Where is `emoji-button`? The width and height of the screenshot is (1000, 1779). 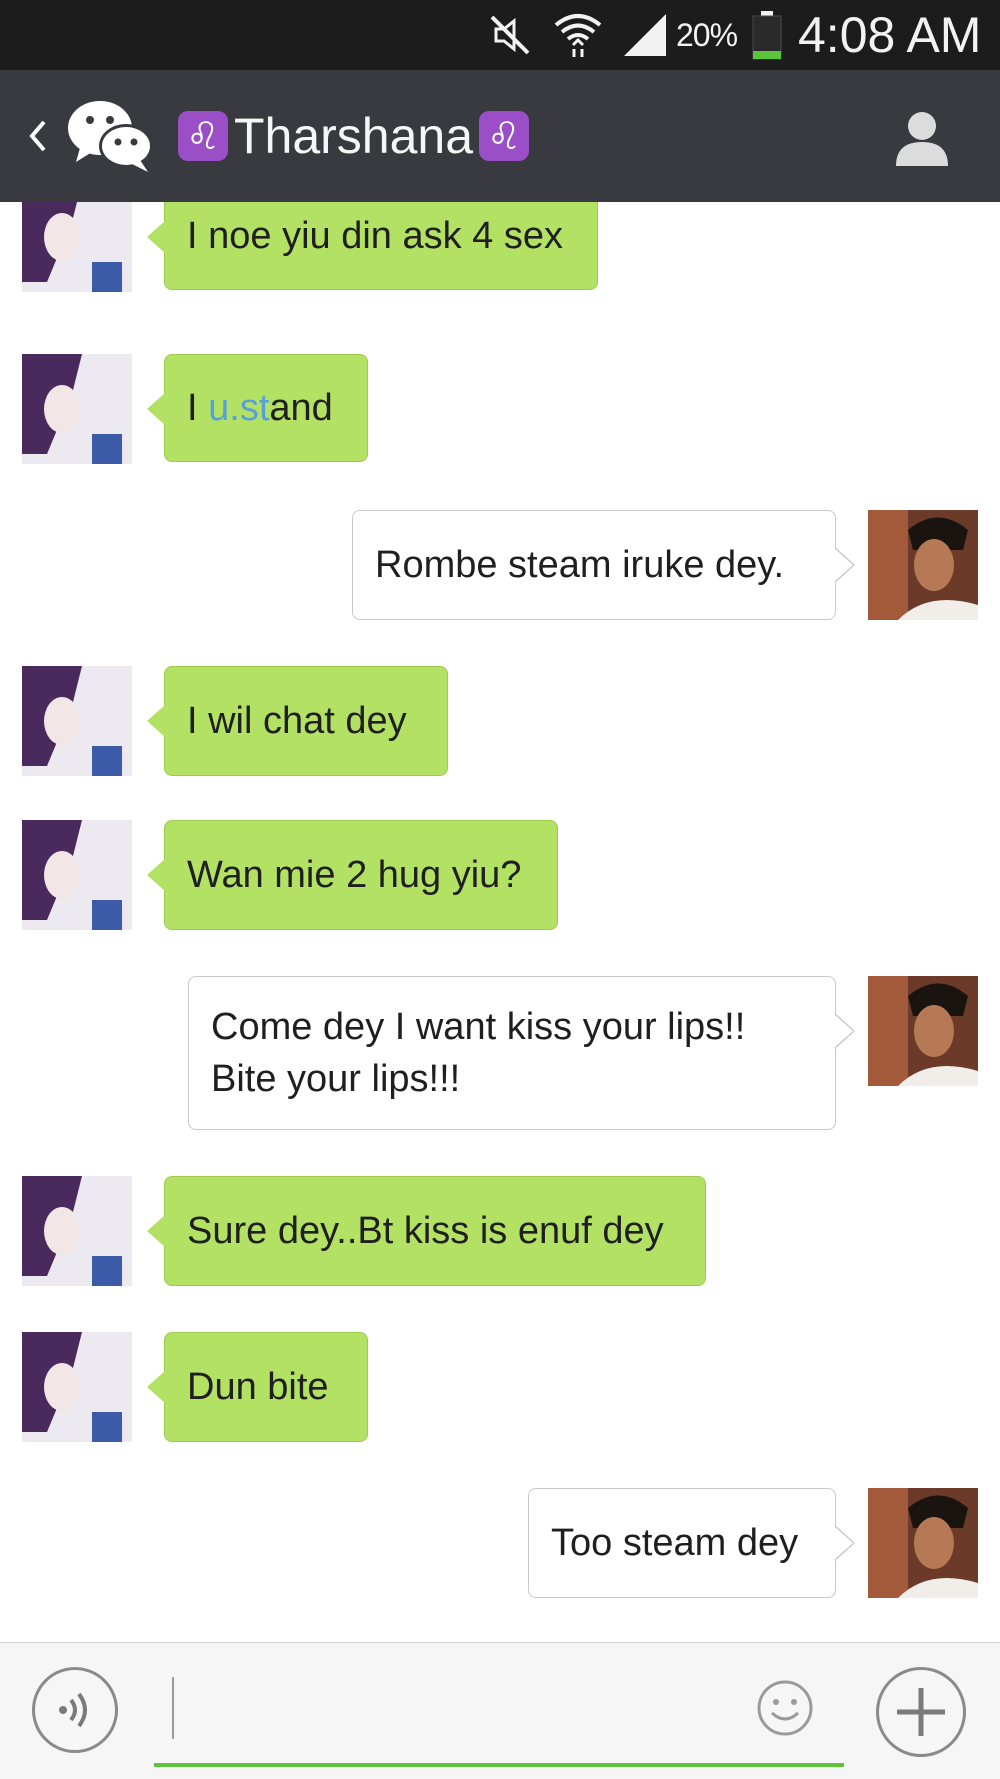
emoji-button is located at coordinates (785, 1708).